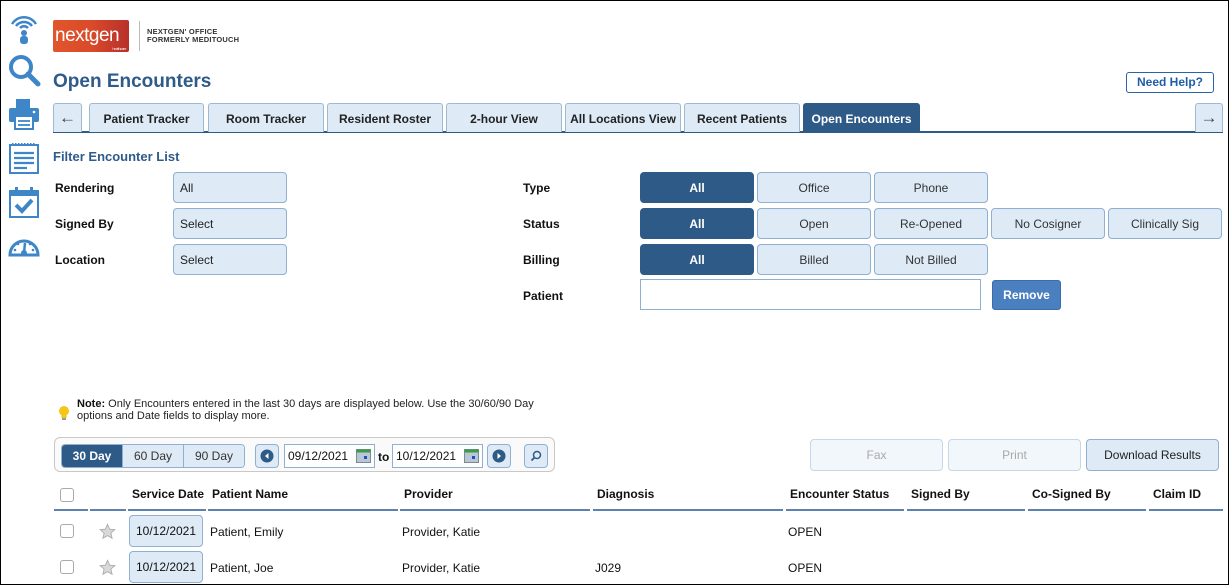  Describe the element at coordinates (428, 494) in the screenshot. I see `header-label: Provider` at that location.